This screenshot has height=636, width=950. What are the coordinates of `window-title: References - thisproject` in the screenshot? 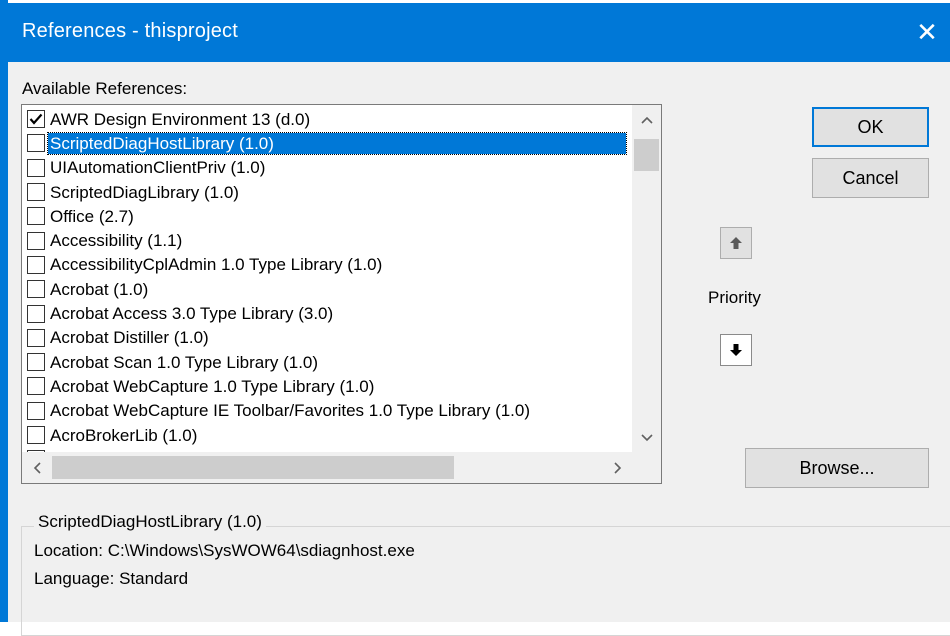 It's located at (130, 31).